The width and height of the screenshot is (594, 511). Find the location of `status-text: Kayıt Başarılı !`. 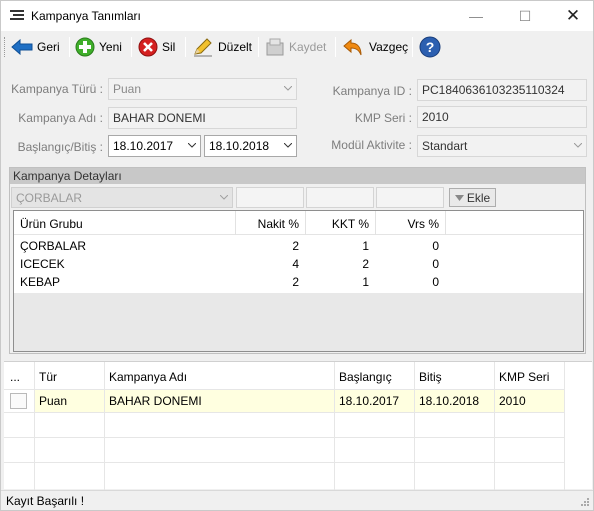

status-text: Kayıt Başarılı ! is located at coordinates (45, 501).